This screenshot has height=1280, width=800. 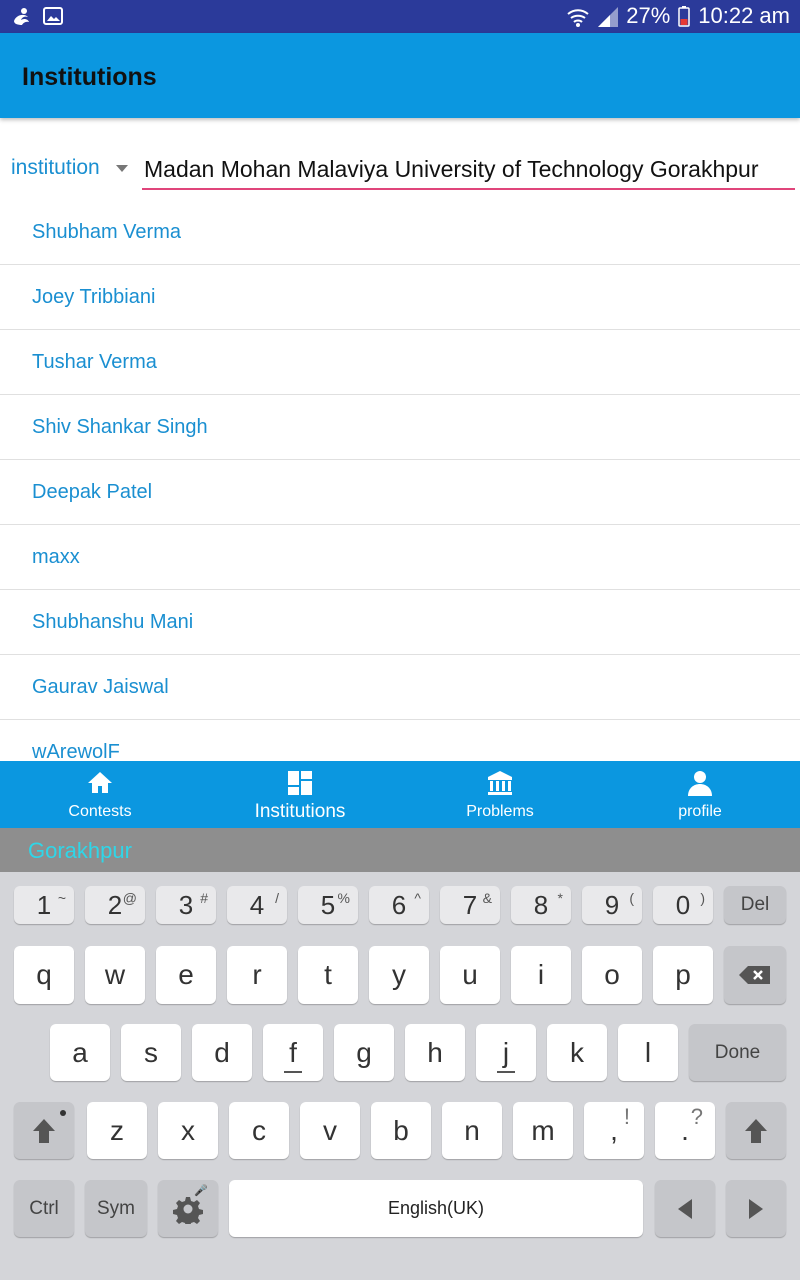 I want to click on key-7: 7 &, so click(x=470, y=905).